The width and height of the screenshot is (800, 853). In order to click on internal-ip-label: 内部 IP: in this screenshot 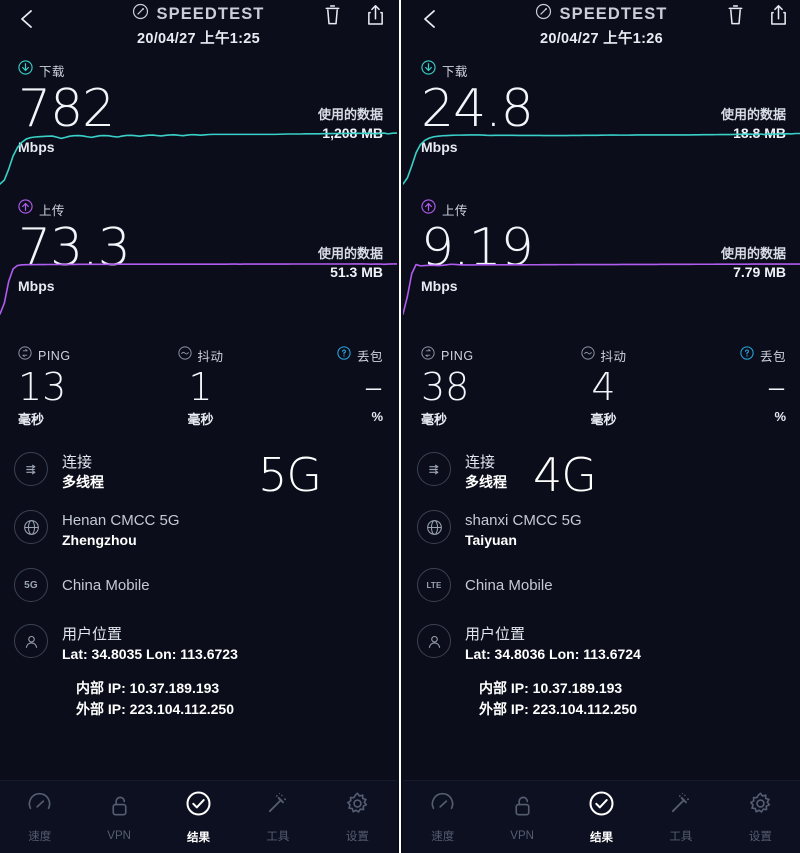, I will do `click(101, 688)`.